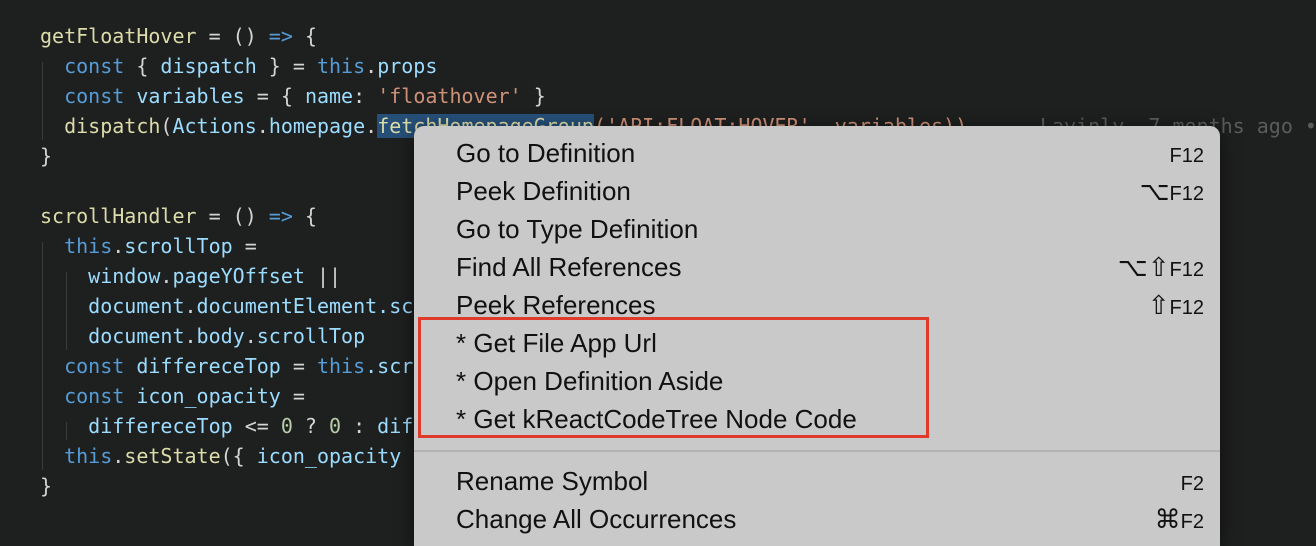  I want to click on code-token: homepage, so click(317, 126).